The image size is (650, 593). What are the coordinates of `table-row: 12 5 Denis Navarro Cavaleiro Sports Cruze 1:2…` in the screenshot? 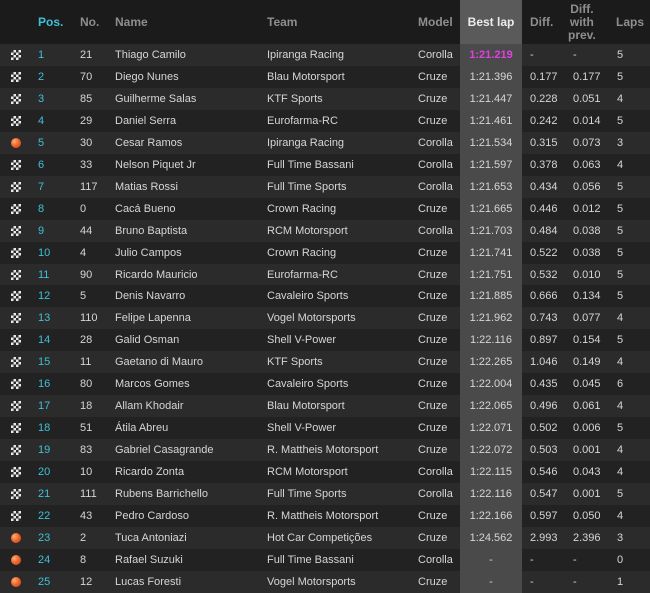 It's located at (325, 296).